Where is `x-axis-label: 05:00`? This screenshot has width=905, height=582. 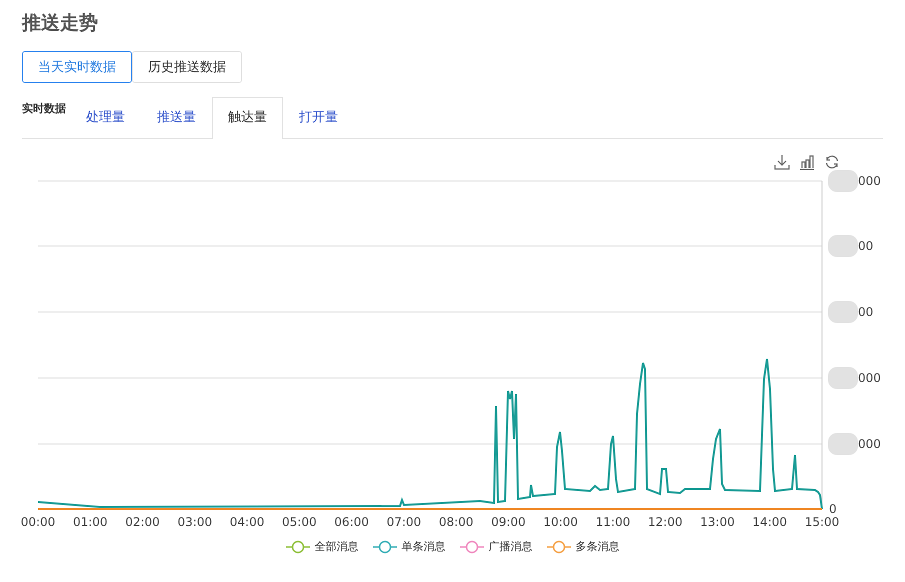
x-axis-label: 05:00 is located at coordinates (299, 522).